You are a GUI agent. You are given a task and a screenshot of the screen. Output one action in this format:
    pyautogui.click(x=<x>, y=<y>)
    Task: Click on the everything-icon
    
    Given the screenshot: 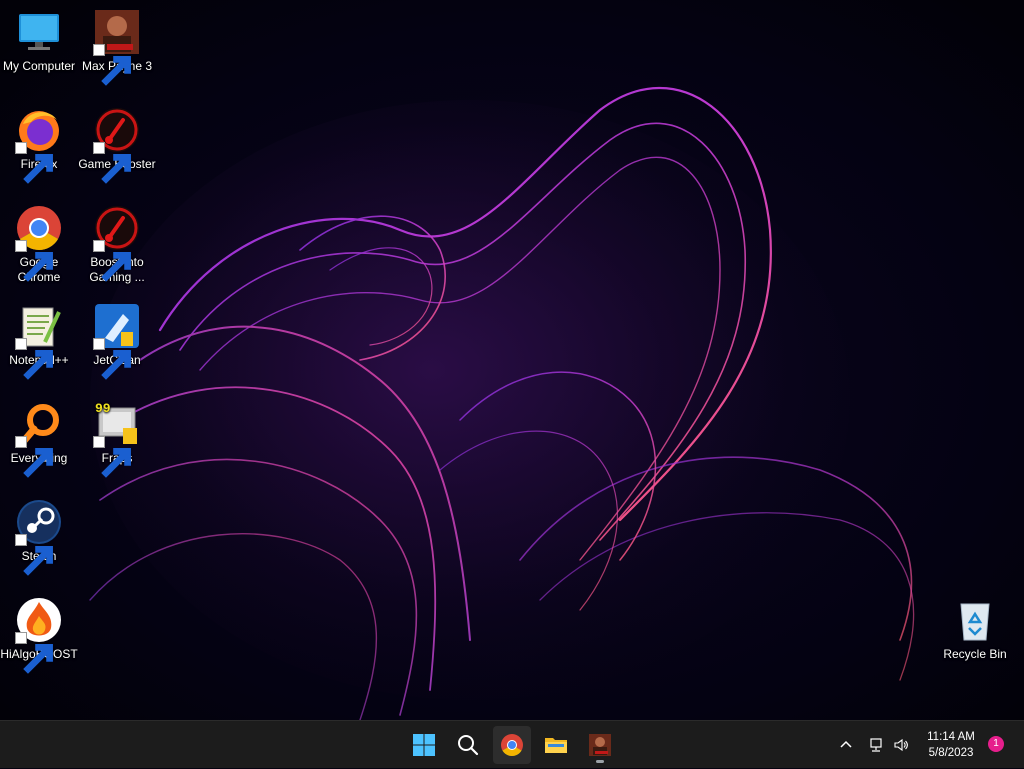 What is the action you would take?
    pyautogui.click(x=39, y=439)
    